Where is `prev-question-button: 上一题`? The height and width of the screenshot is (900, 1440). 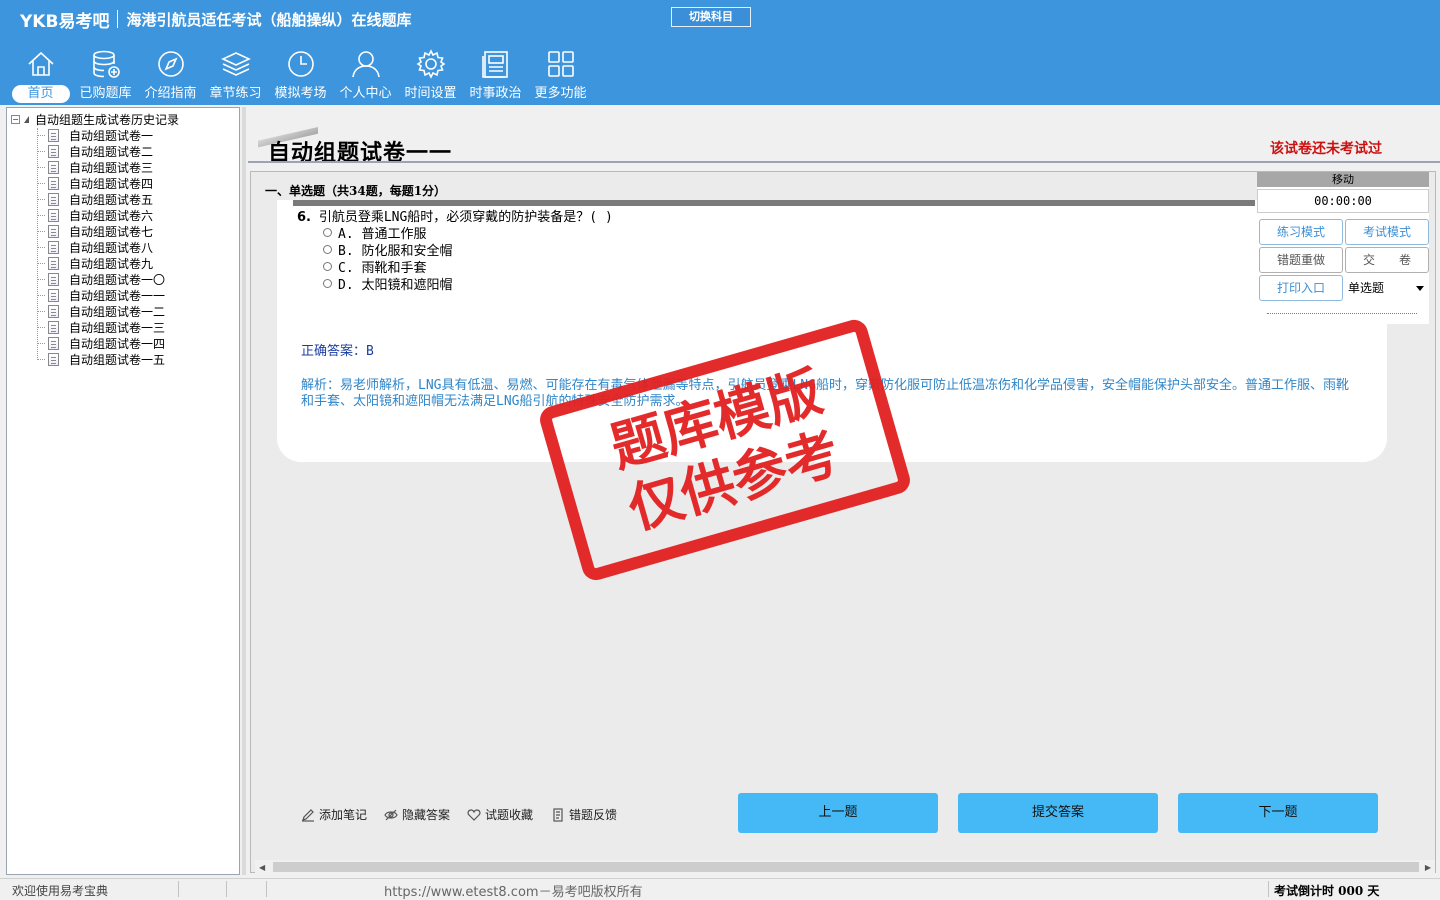
prev-question-button: 上一题 is located at coordinates (838, 813).